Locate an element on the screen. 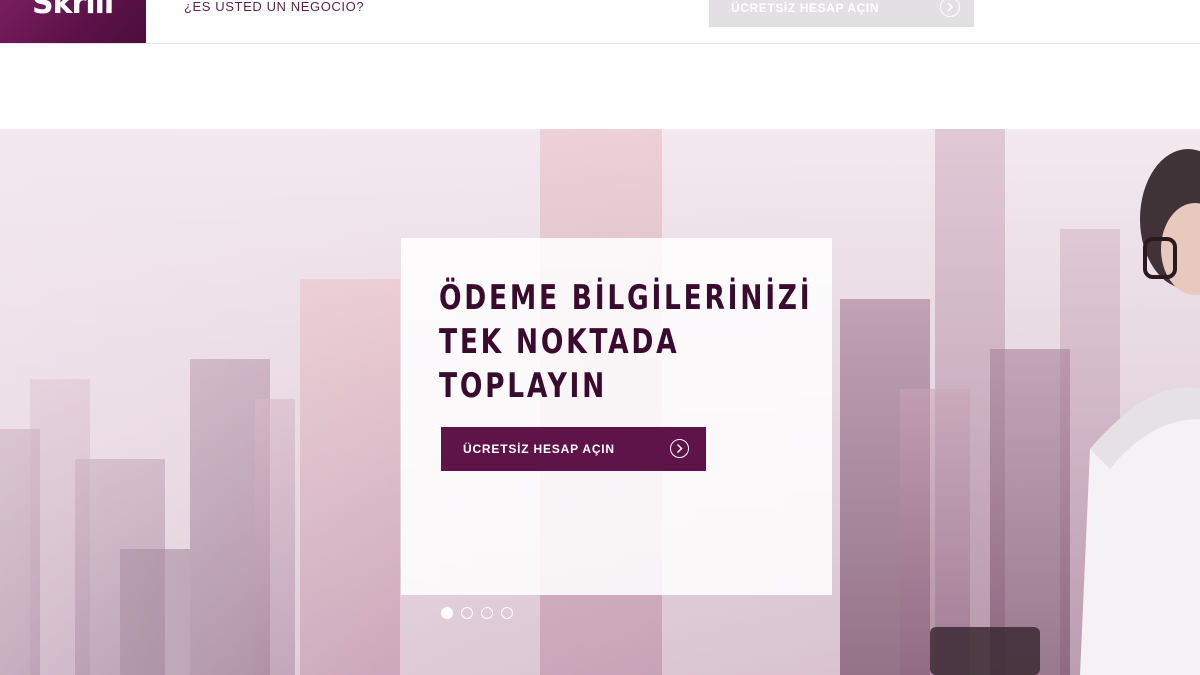 The width and height of the screenshot is (1200, 675). skrill-logo: Skrill is located at coordinates (73, 21).